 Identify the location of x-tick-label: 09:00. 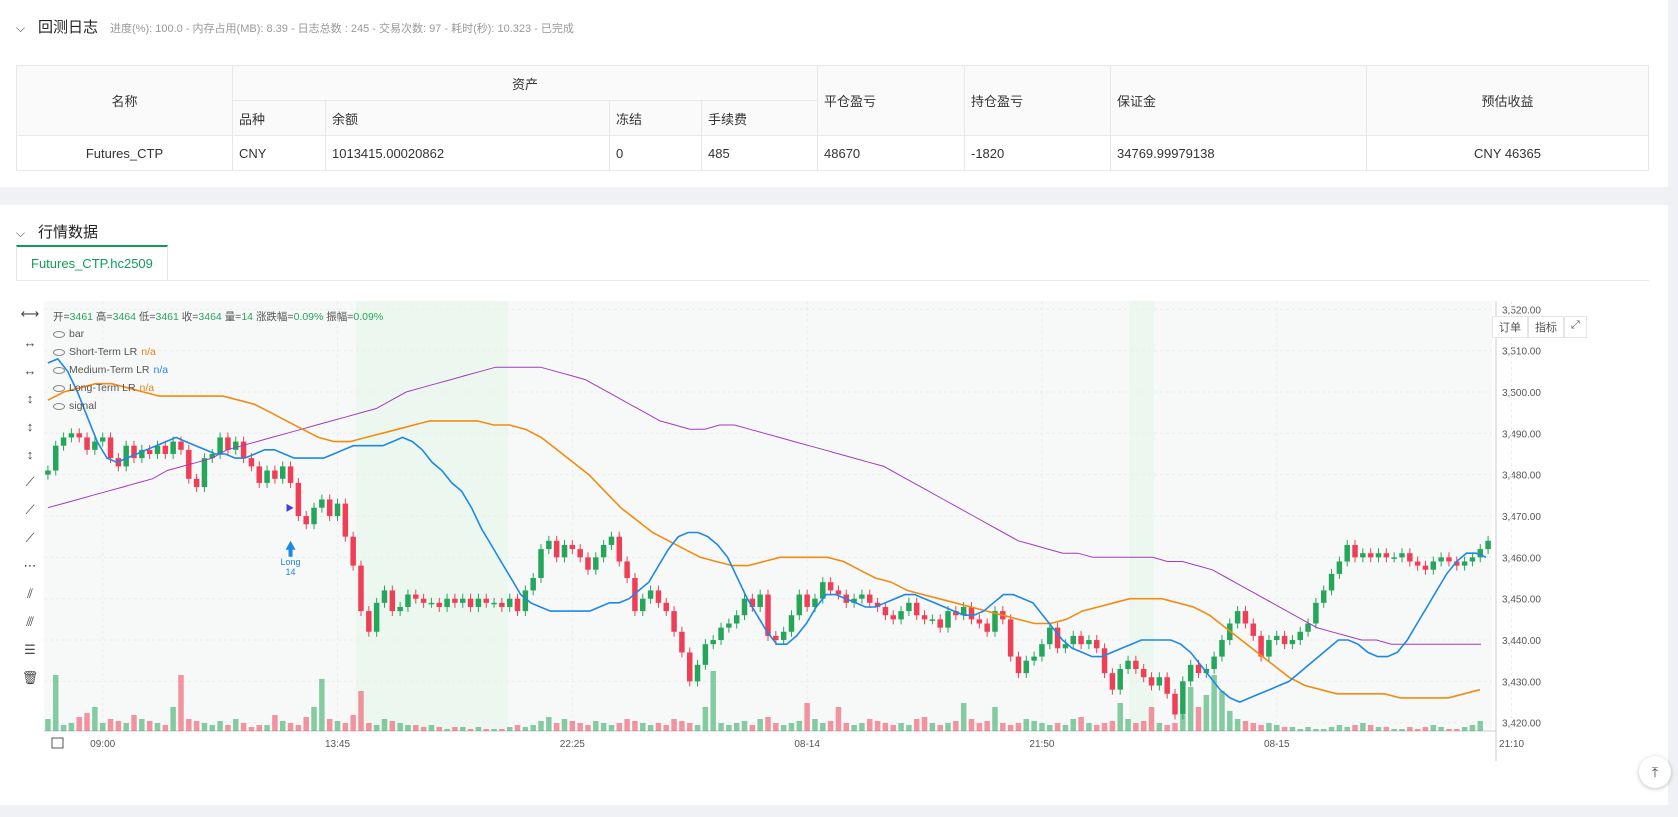
(102, 744).